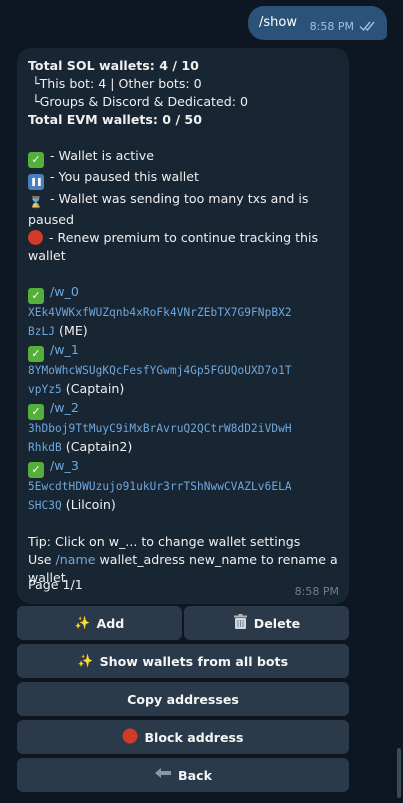 This screenshot has width=403, height=803. What do you see at coordinates (138, 101) in the screenshot?
I see `groups-count: └Groups & Discord & Dedicated: 0` at bounding box center [138, 101].